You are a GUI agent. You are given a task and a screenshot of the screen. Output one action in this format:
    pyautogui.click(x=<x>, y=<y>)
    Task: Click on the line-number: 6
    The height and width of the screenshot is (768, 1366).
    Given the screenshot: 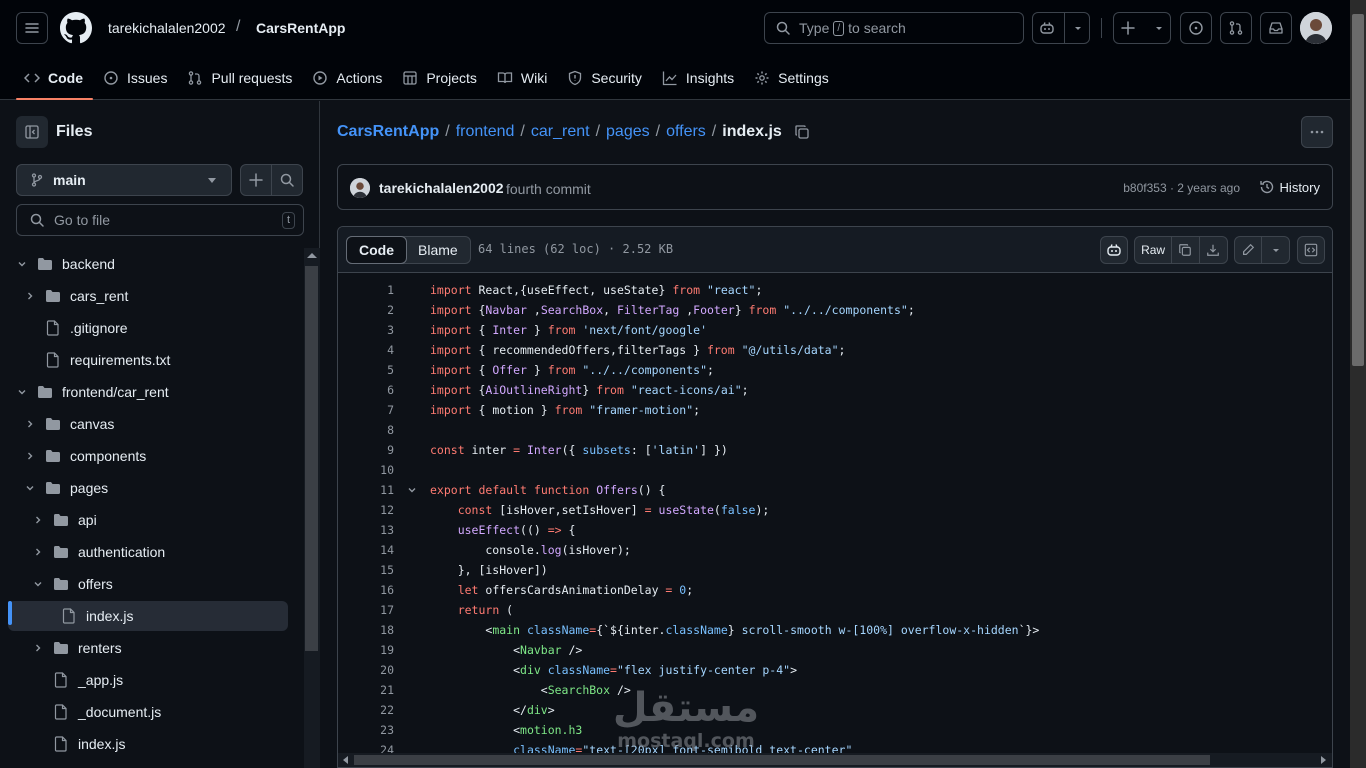 What is the action you would take?
    pyautogui.click(x=366, y=390)
    